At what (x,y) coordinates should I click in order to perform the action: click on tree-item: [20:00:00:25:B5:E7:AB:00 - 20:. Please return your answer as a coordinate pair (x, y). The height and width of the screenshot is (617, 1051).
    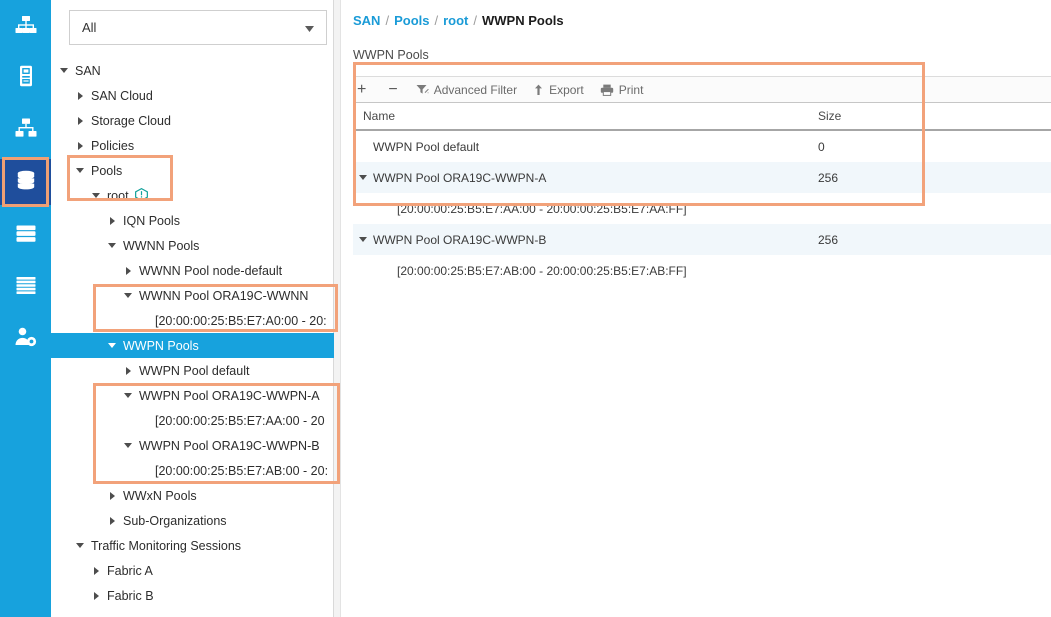
    Looking at the image, I should click on (192, 470).